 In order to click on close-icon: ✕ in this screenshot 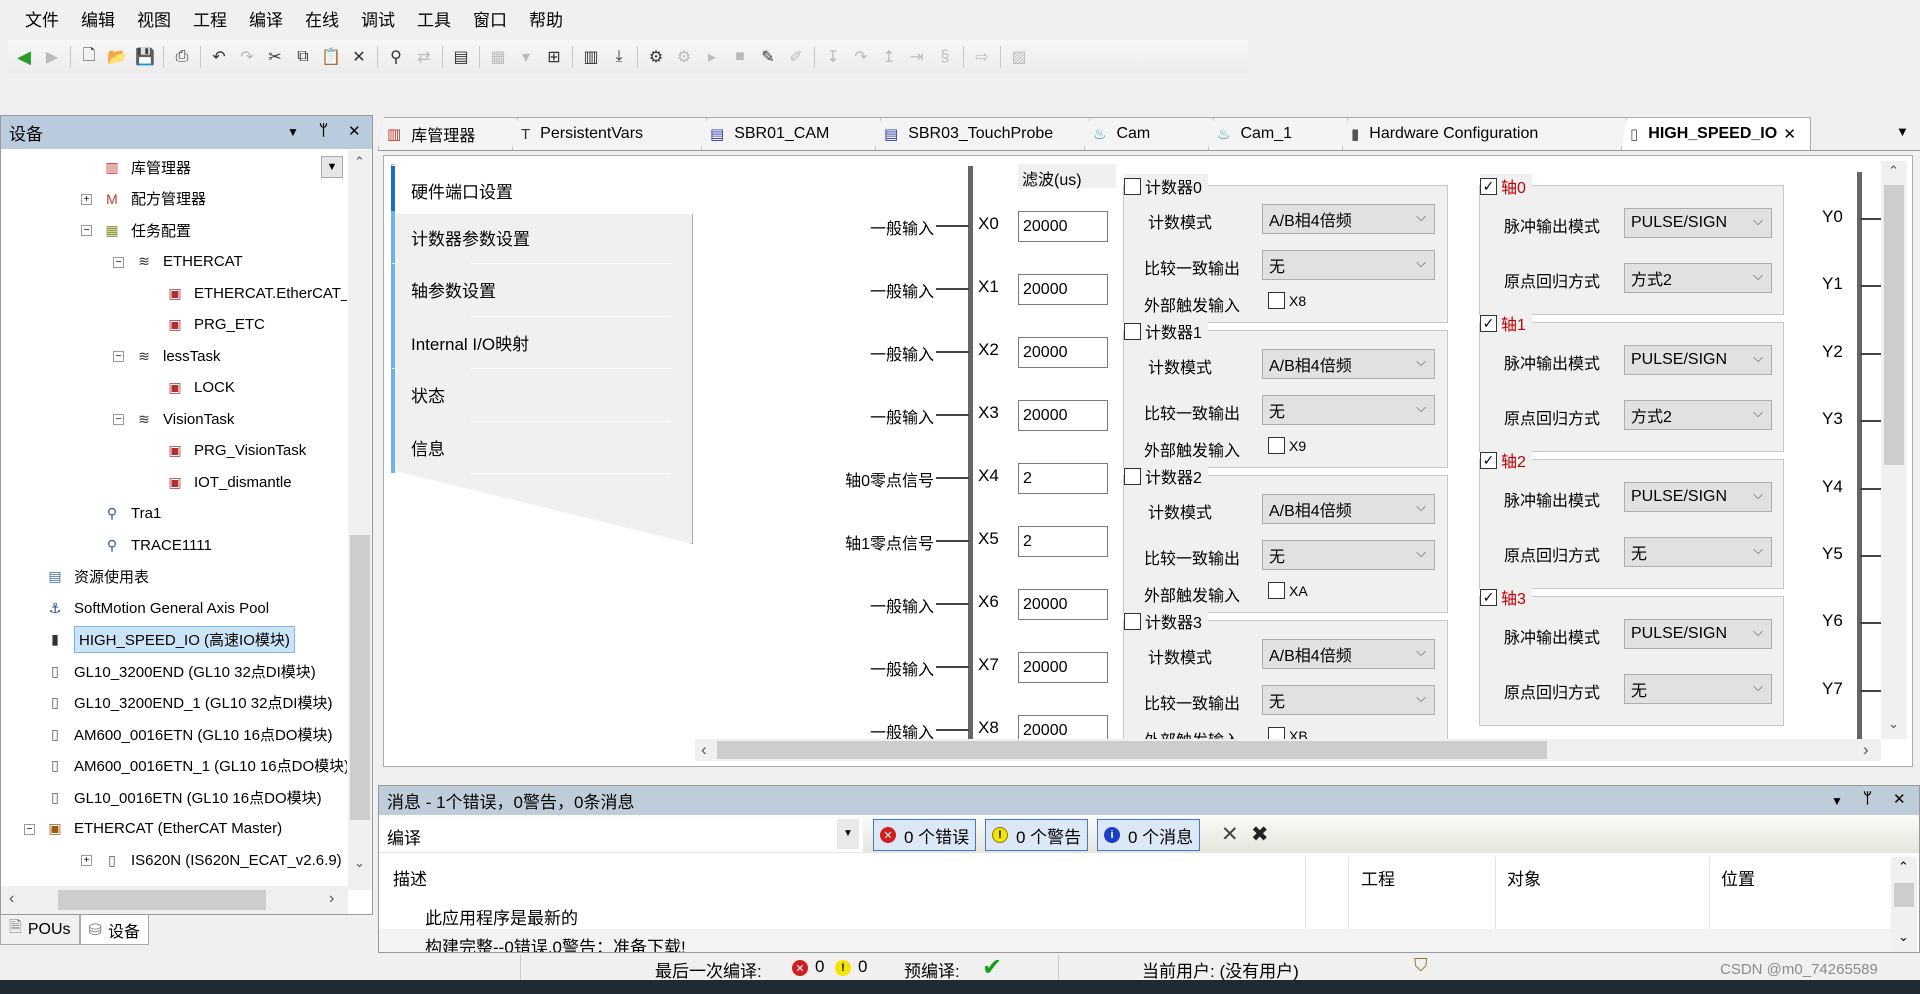, I will do `click(354, 131)`.